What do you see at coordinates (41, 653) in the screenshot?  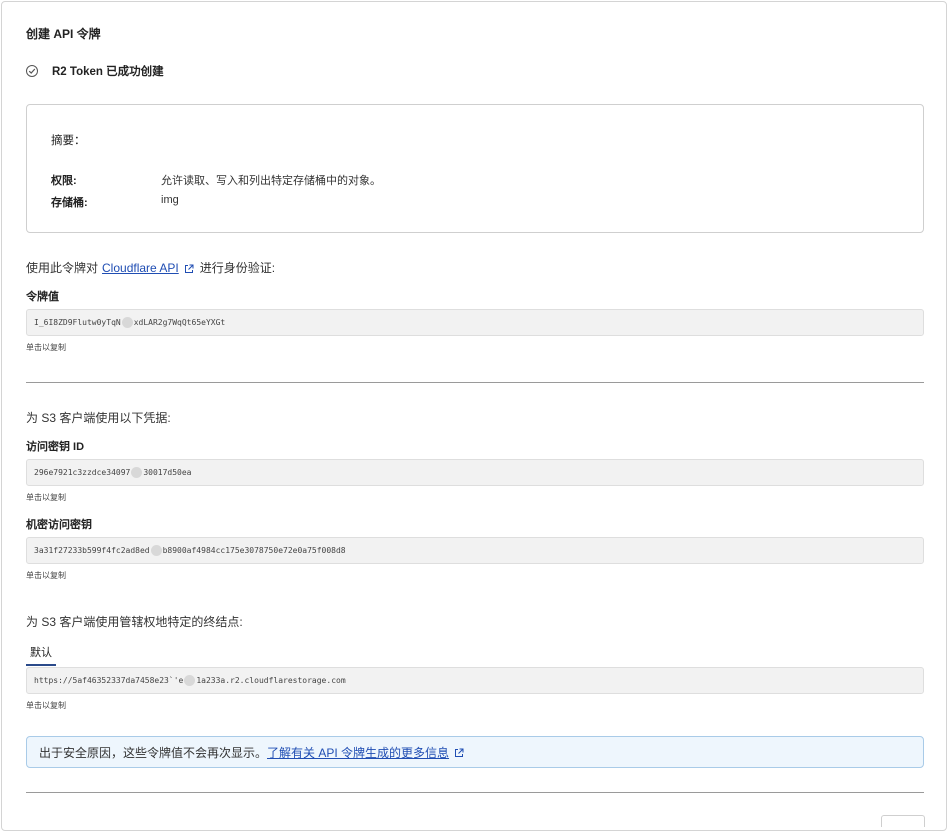 I see `tab-default: 默认` at bounding box center [41, 653].